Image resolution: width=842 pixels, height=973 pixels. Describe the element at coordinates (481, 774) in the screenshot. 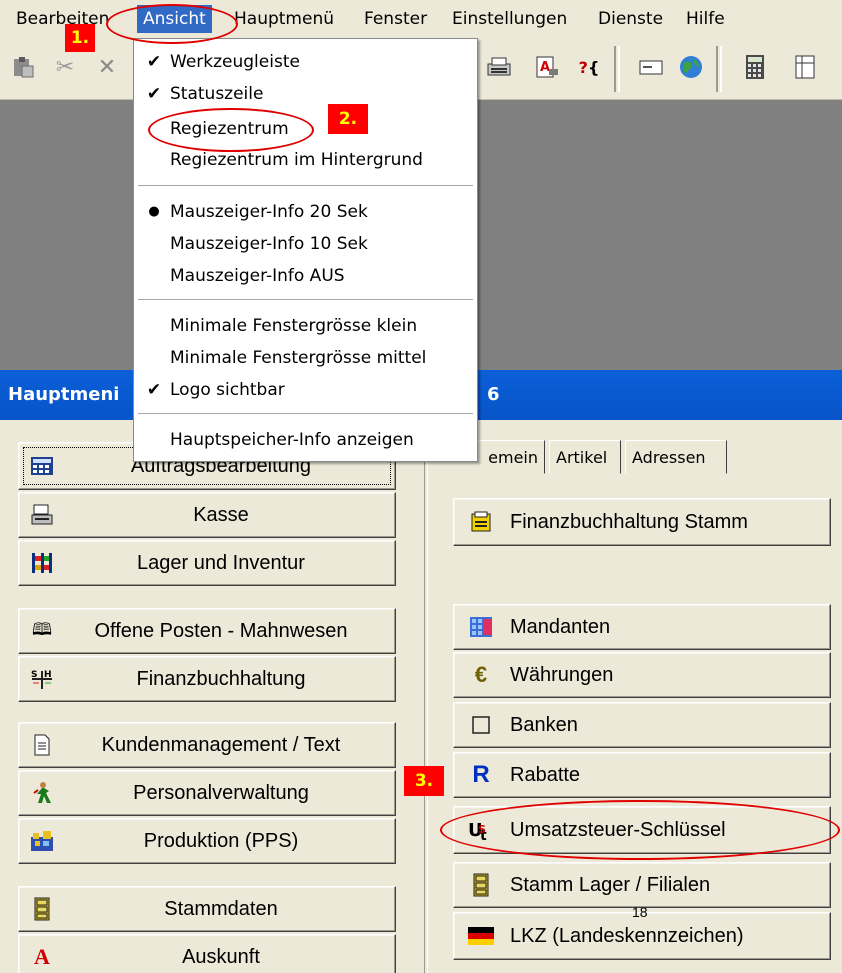

I see `letter-r-icon: R` at that location.